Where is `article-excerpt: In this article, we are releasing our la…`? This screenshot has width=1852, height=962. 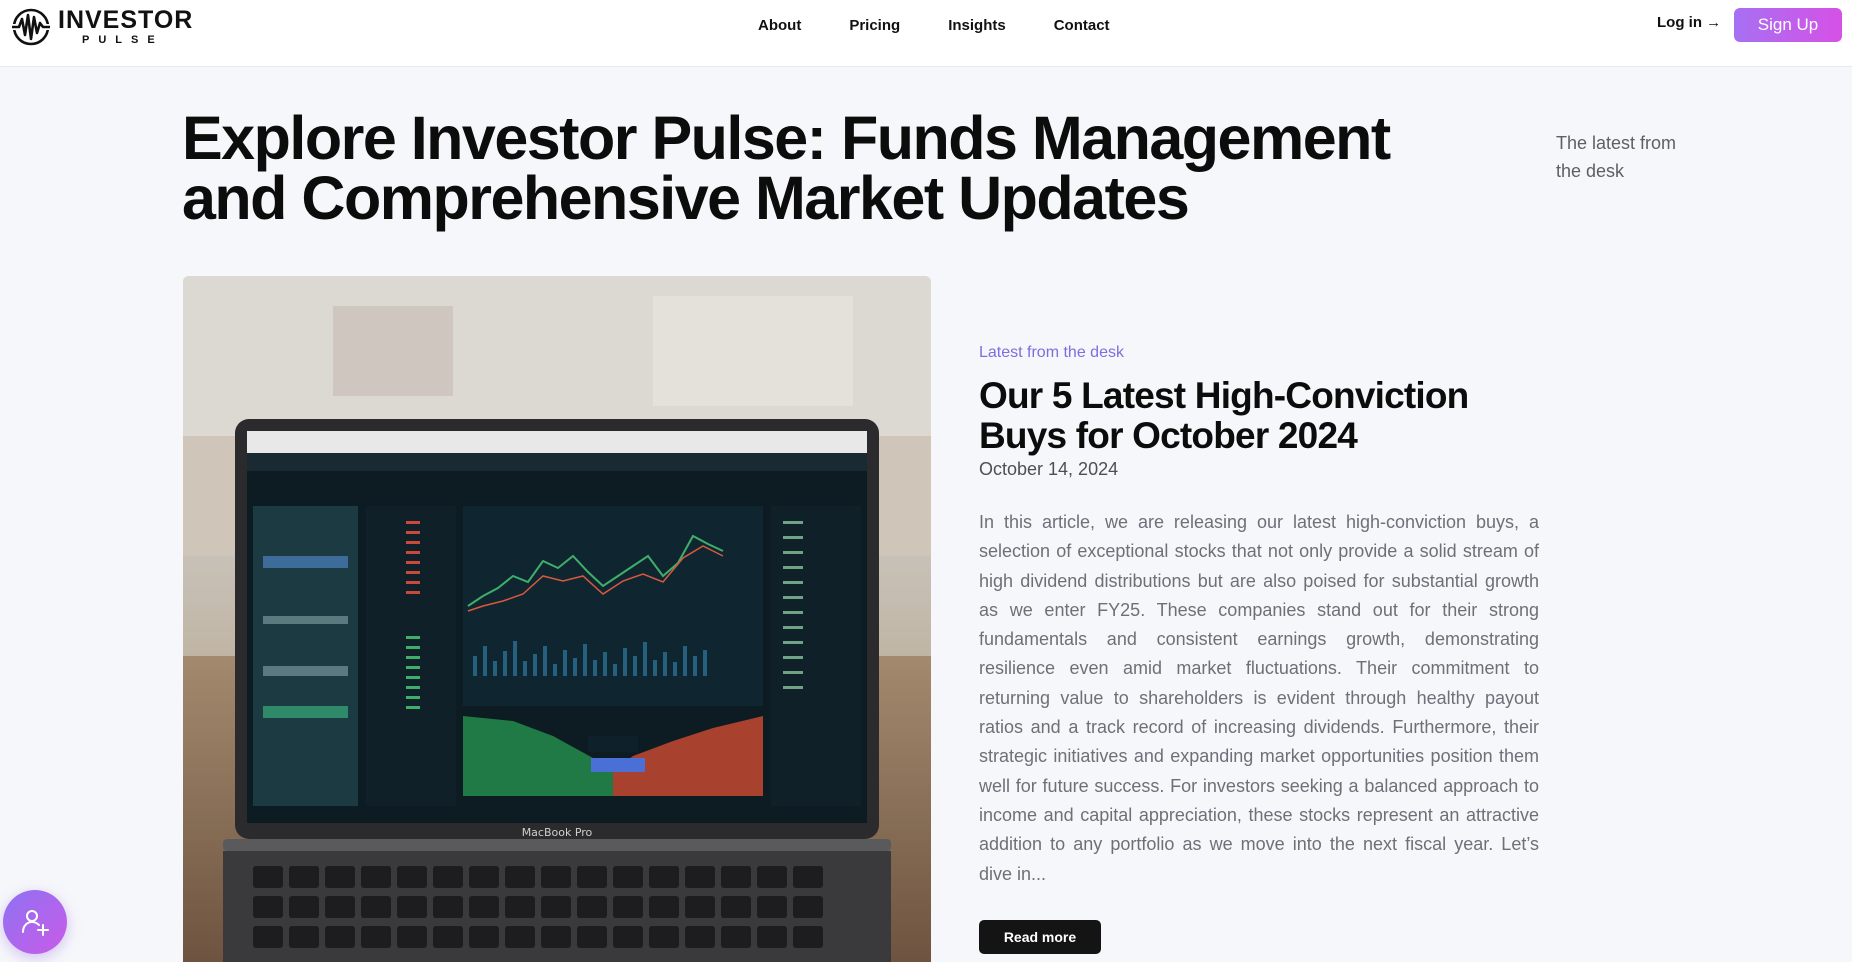
article-excerpt: In this article, we are releasing our la… is located at coordinates (1259, 698).